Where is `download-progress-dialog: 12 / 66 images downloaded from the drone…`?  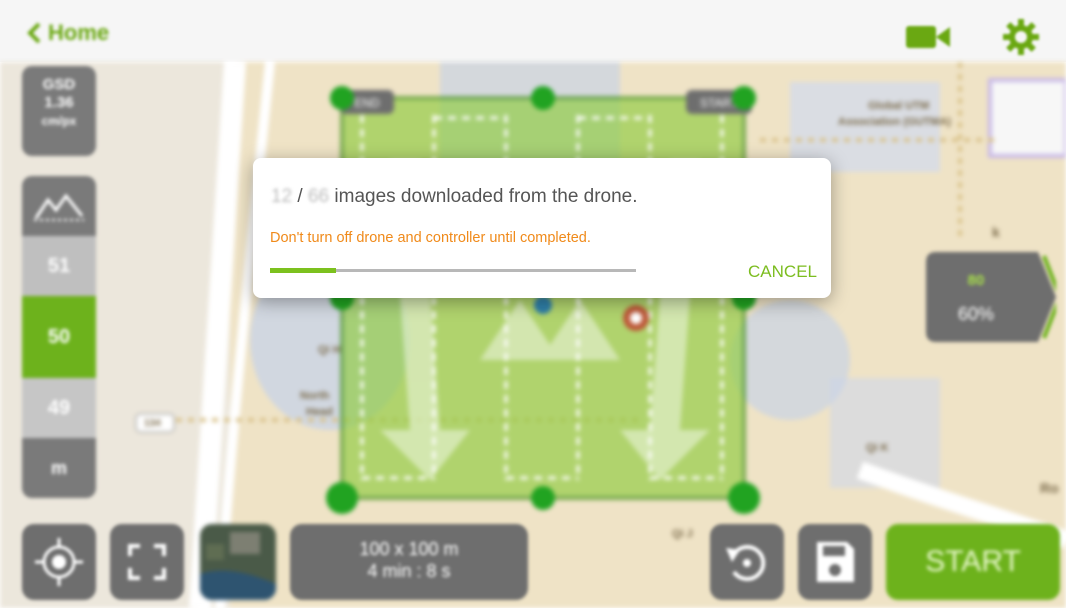
download-progress-dialog: 12 / 66 images downloaded from the drone… is located at coordinates (542, 228).